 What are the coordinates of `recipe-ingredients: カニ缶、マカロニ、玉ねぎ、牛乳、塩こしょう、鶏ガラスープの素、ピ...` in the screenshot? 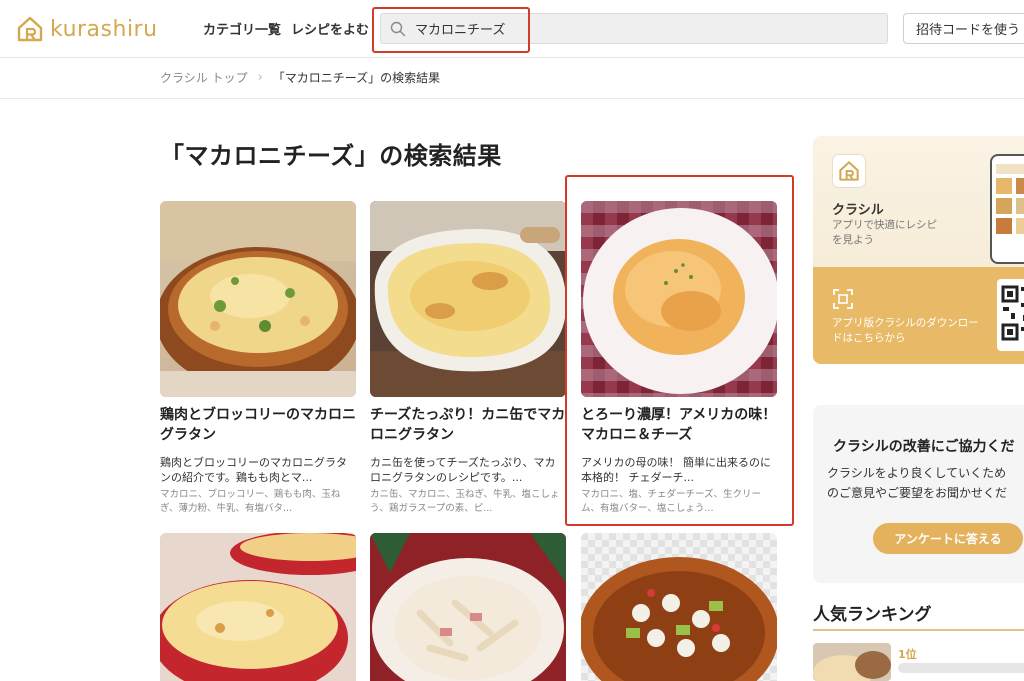 It's located at (465, 501).